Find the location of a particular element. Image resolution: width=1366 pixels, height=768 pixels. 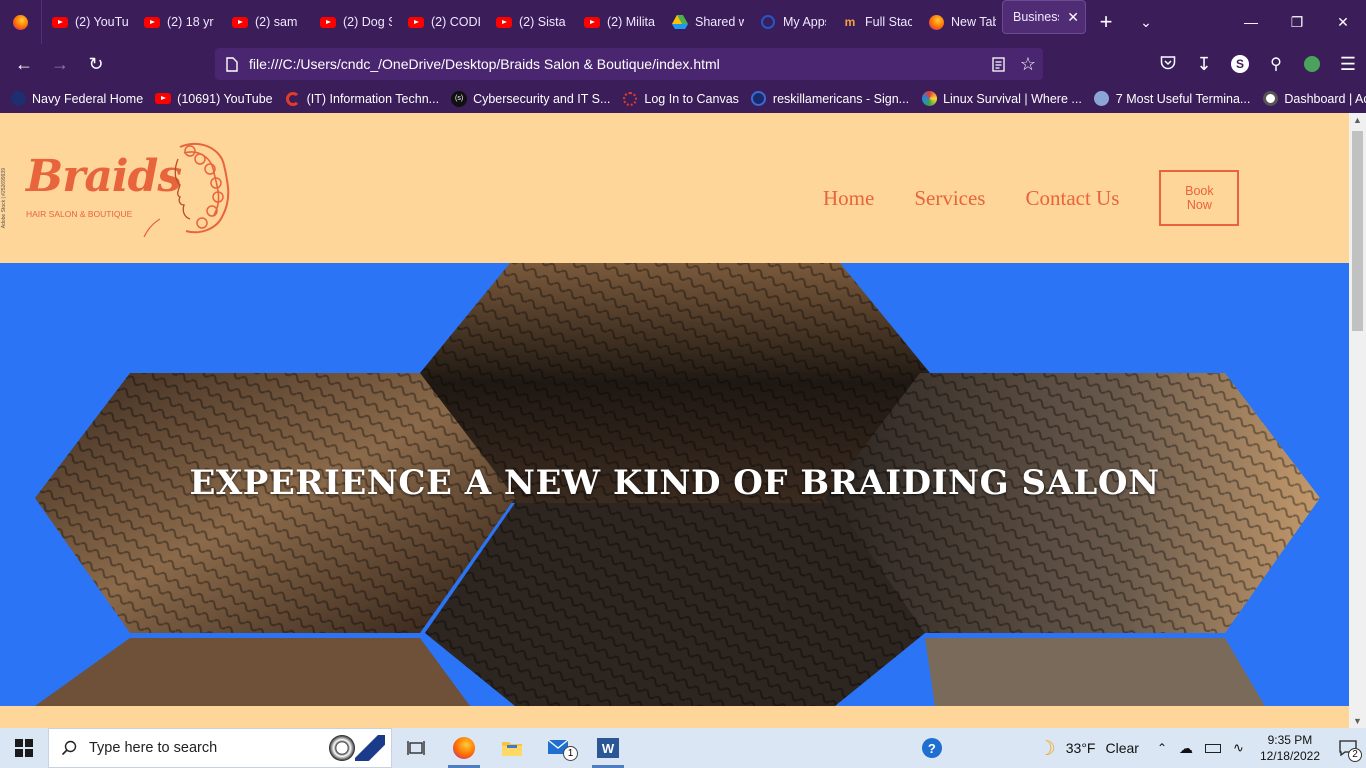

book-now-button: Book Now is located at coordinates (1199, 198).